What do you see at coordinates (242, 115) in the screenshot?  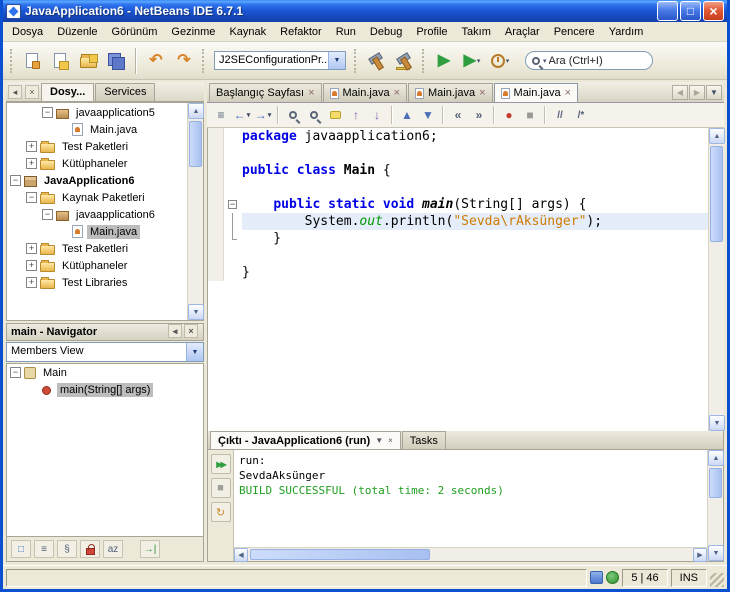 I see `back-button: ← ▾` at bounding box center [242, 115].